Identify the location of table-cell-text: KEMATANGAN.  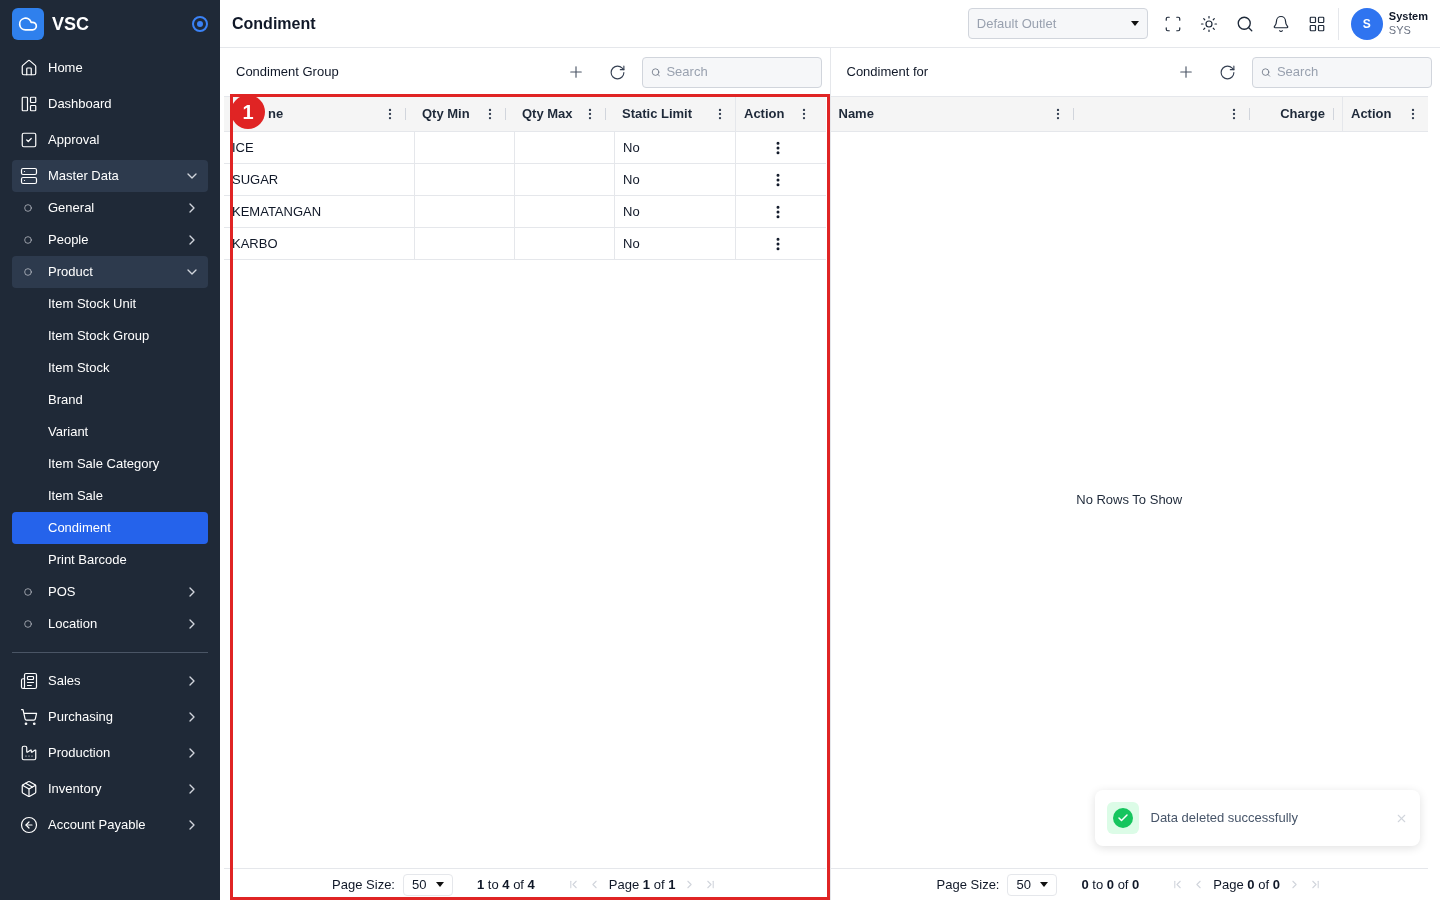
(277, 211).